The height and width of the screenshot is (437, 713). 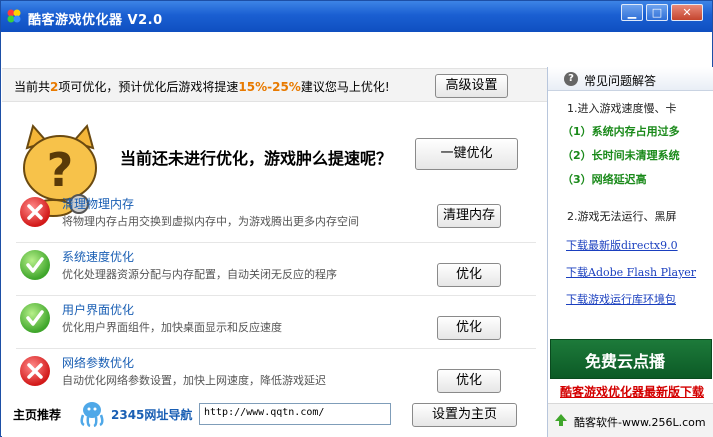 I want to click on list-item-network: 网络参数优化 自动优化网络参数设置，加快上网速度，降低游戏延迟 优化, so click(x=276, y=376).